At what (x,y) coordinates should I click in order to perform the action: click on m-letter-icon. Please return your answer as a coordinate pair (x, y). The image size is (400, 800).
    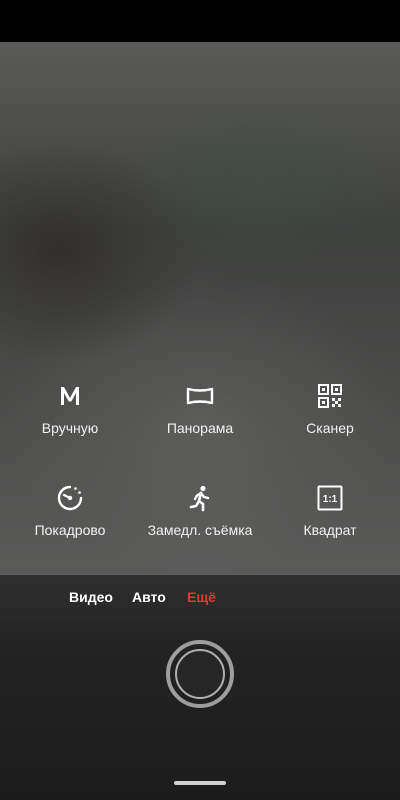
    Looking at the image, I should click on (70, 396).